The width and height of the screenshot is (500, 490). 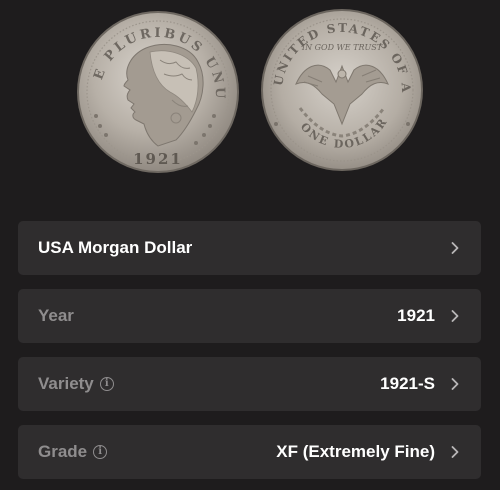 What do you see at coordinates (158, 159) in the screenshot?
I see `obverse-date: 1921` at bounding box center [158, 159].